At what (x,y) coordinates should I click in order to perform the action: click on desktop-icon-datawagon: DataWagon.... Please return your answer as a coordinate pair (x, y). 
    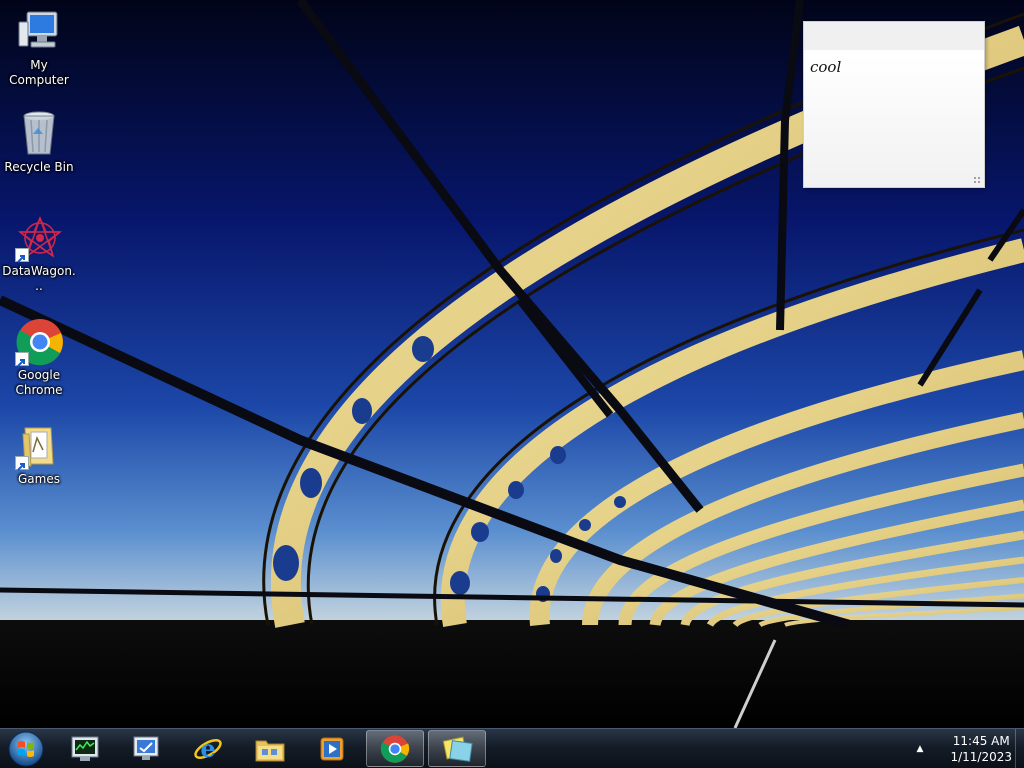
    Looking at the image, I should click on (39, 254).